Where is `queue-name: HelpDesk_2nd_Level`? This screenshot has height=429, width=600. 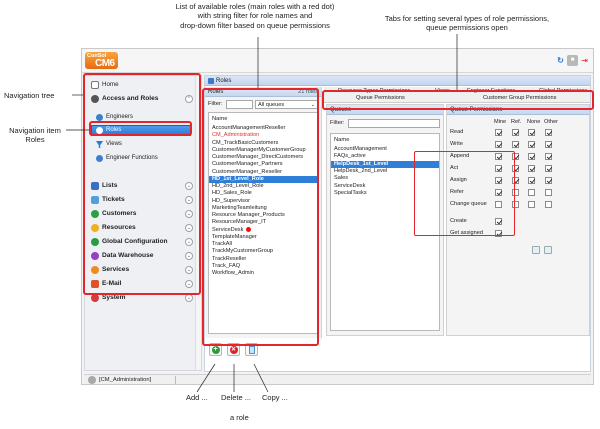
queue-name: HelpDesk_2nd_Level is located at coordinates (361, 170).